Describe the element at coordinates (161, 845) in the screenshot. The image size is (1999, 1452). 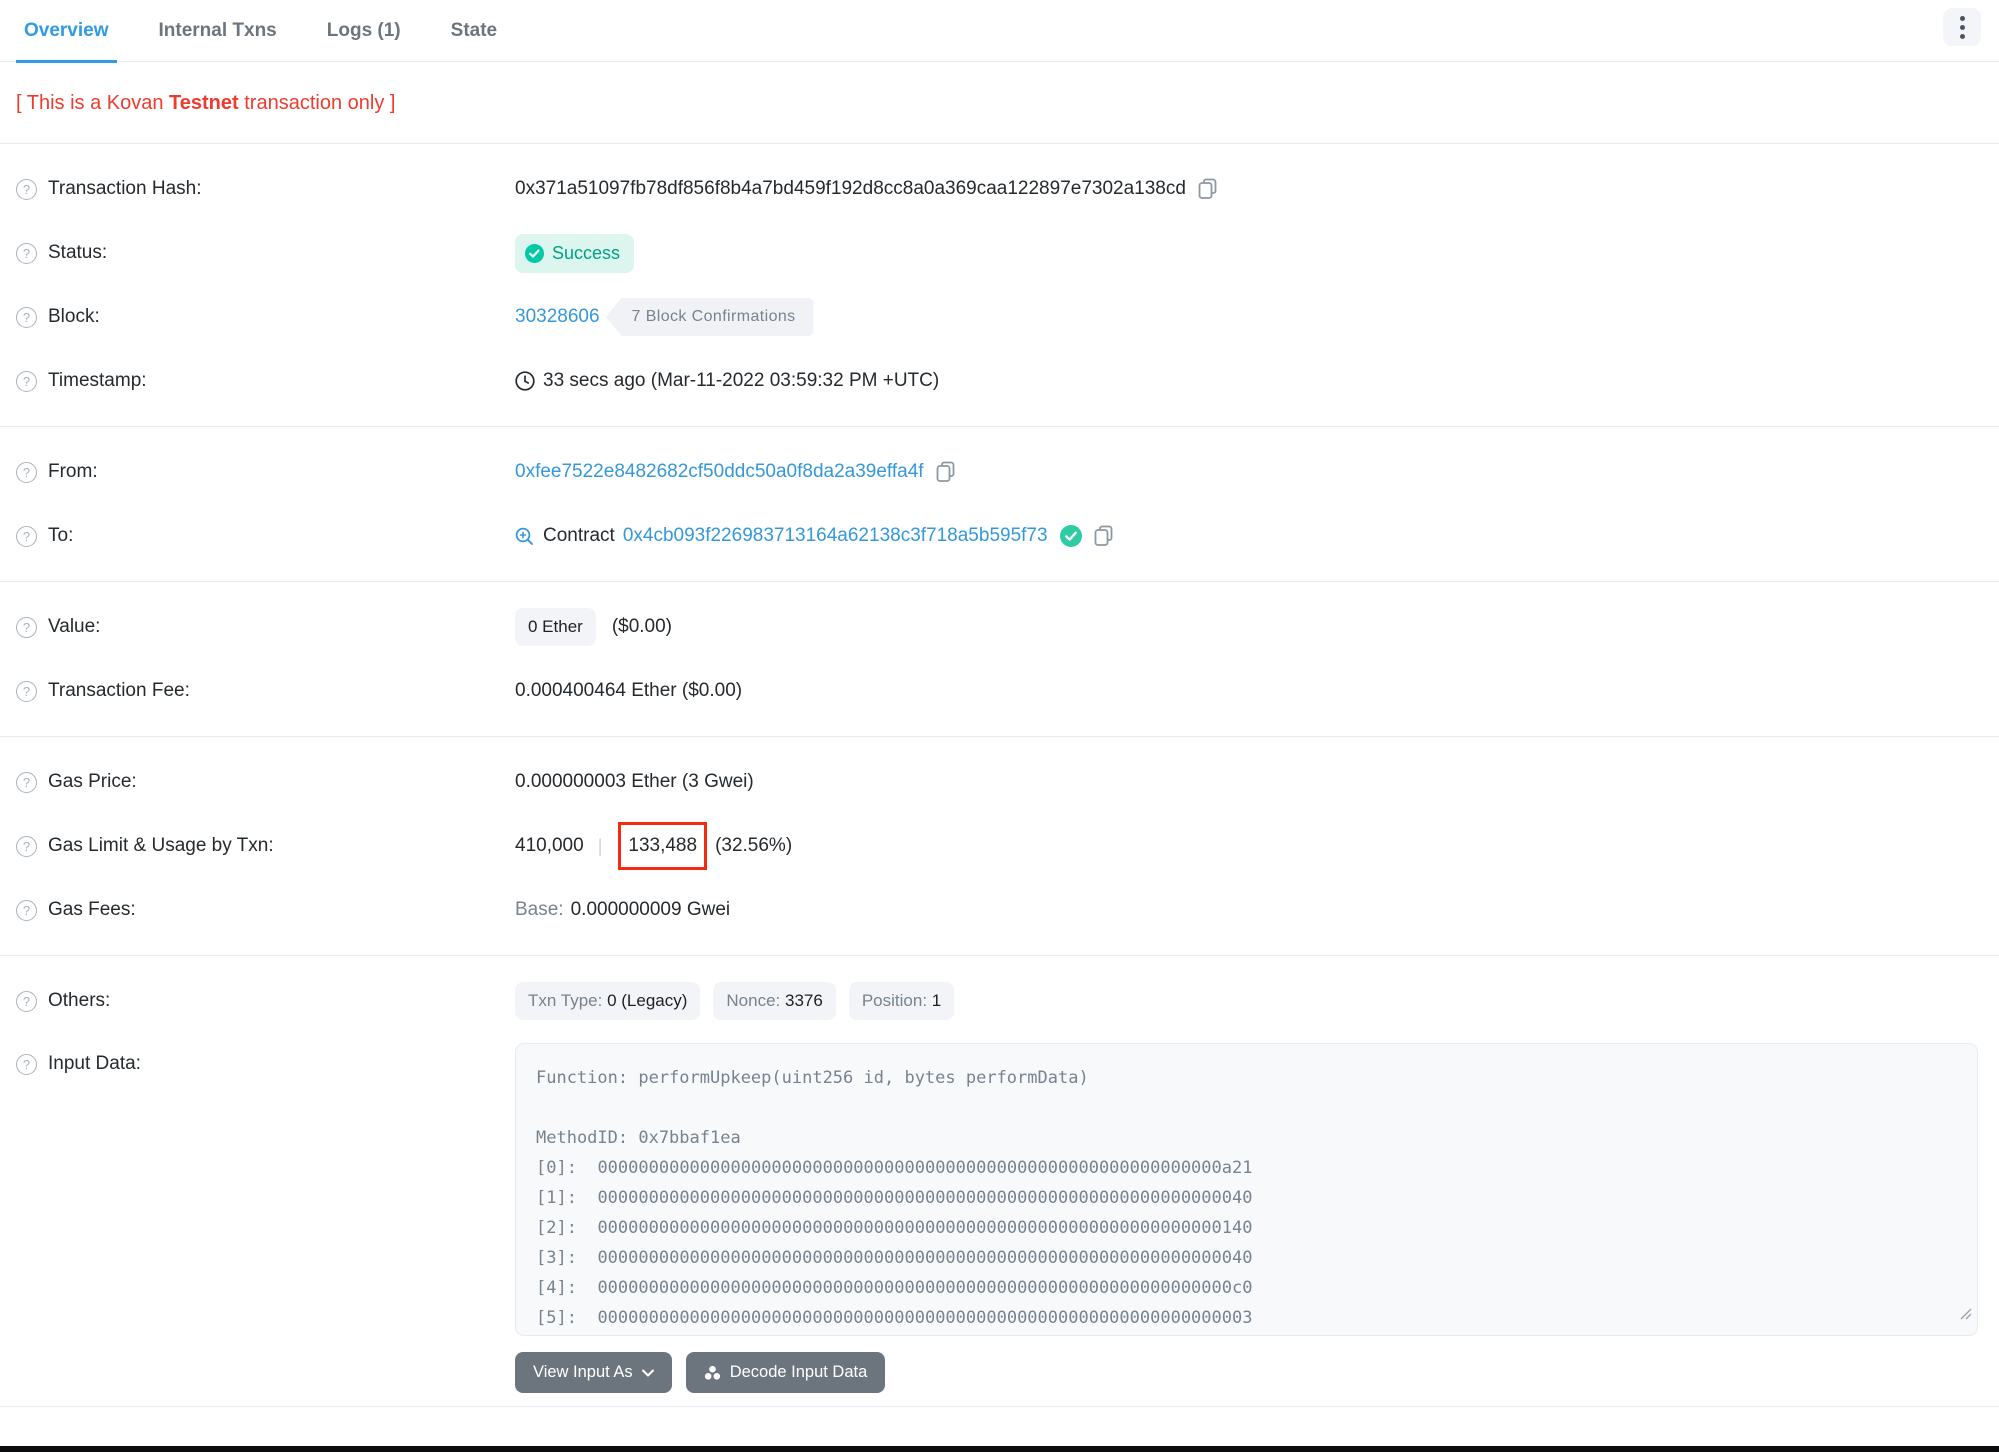
I see `gas-limit-usage-label: Gas Limit & Usage by Txn:` at that location.